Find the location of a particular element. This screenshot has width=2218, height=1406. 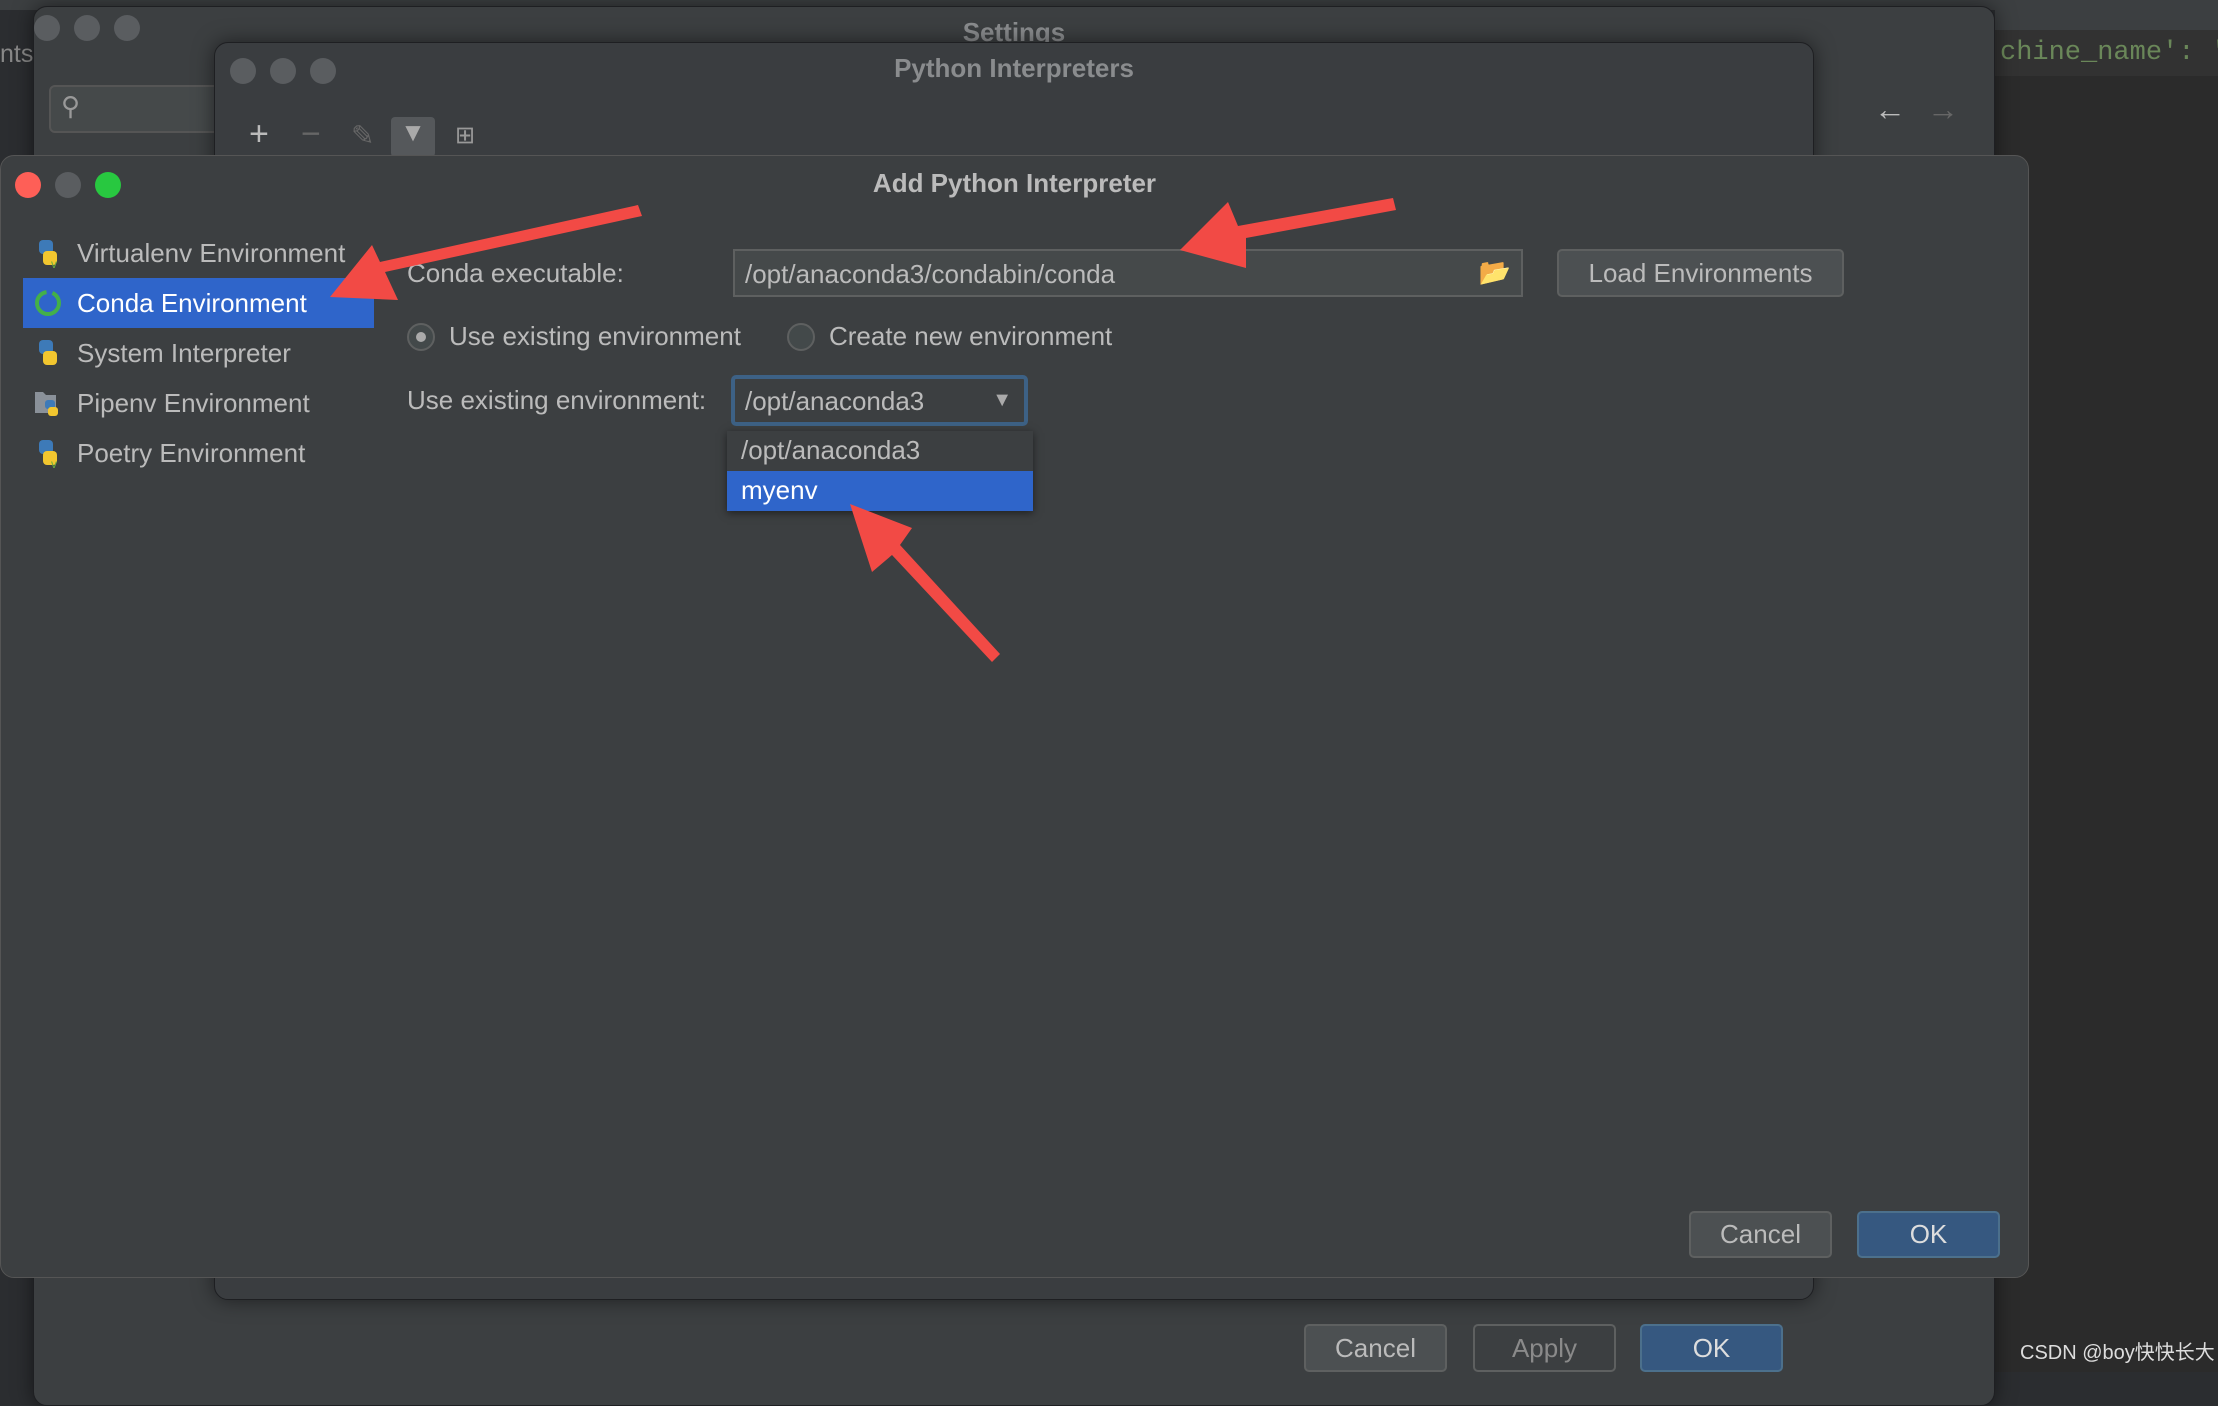

sidebar-item-label: Poetry Environment is located at coordinates (191, 452).